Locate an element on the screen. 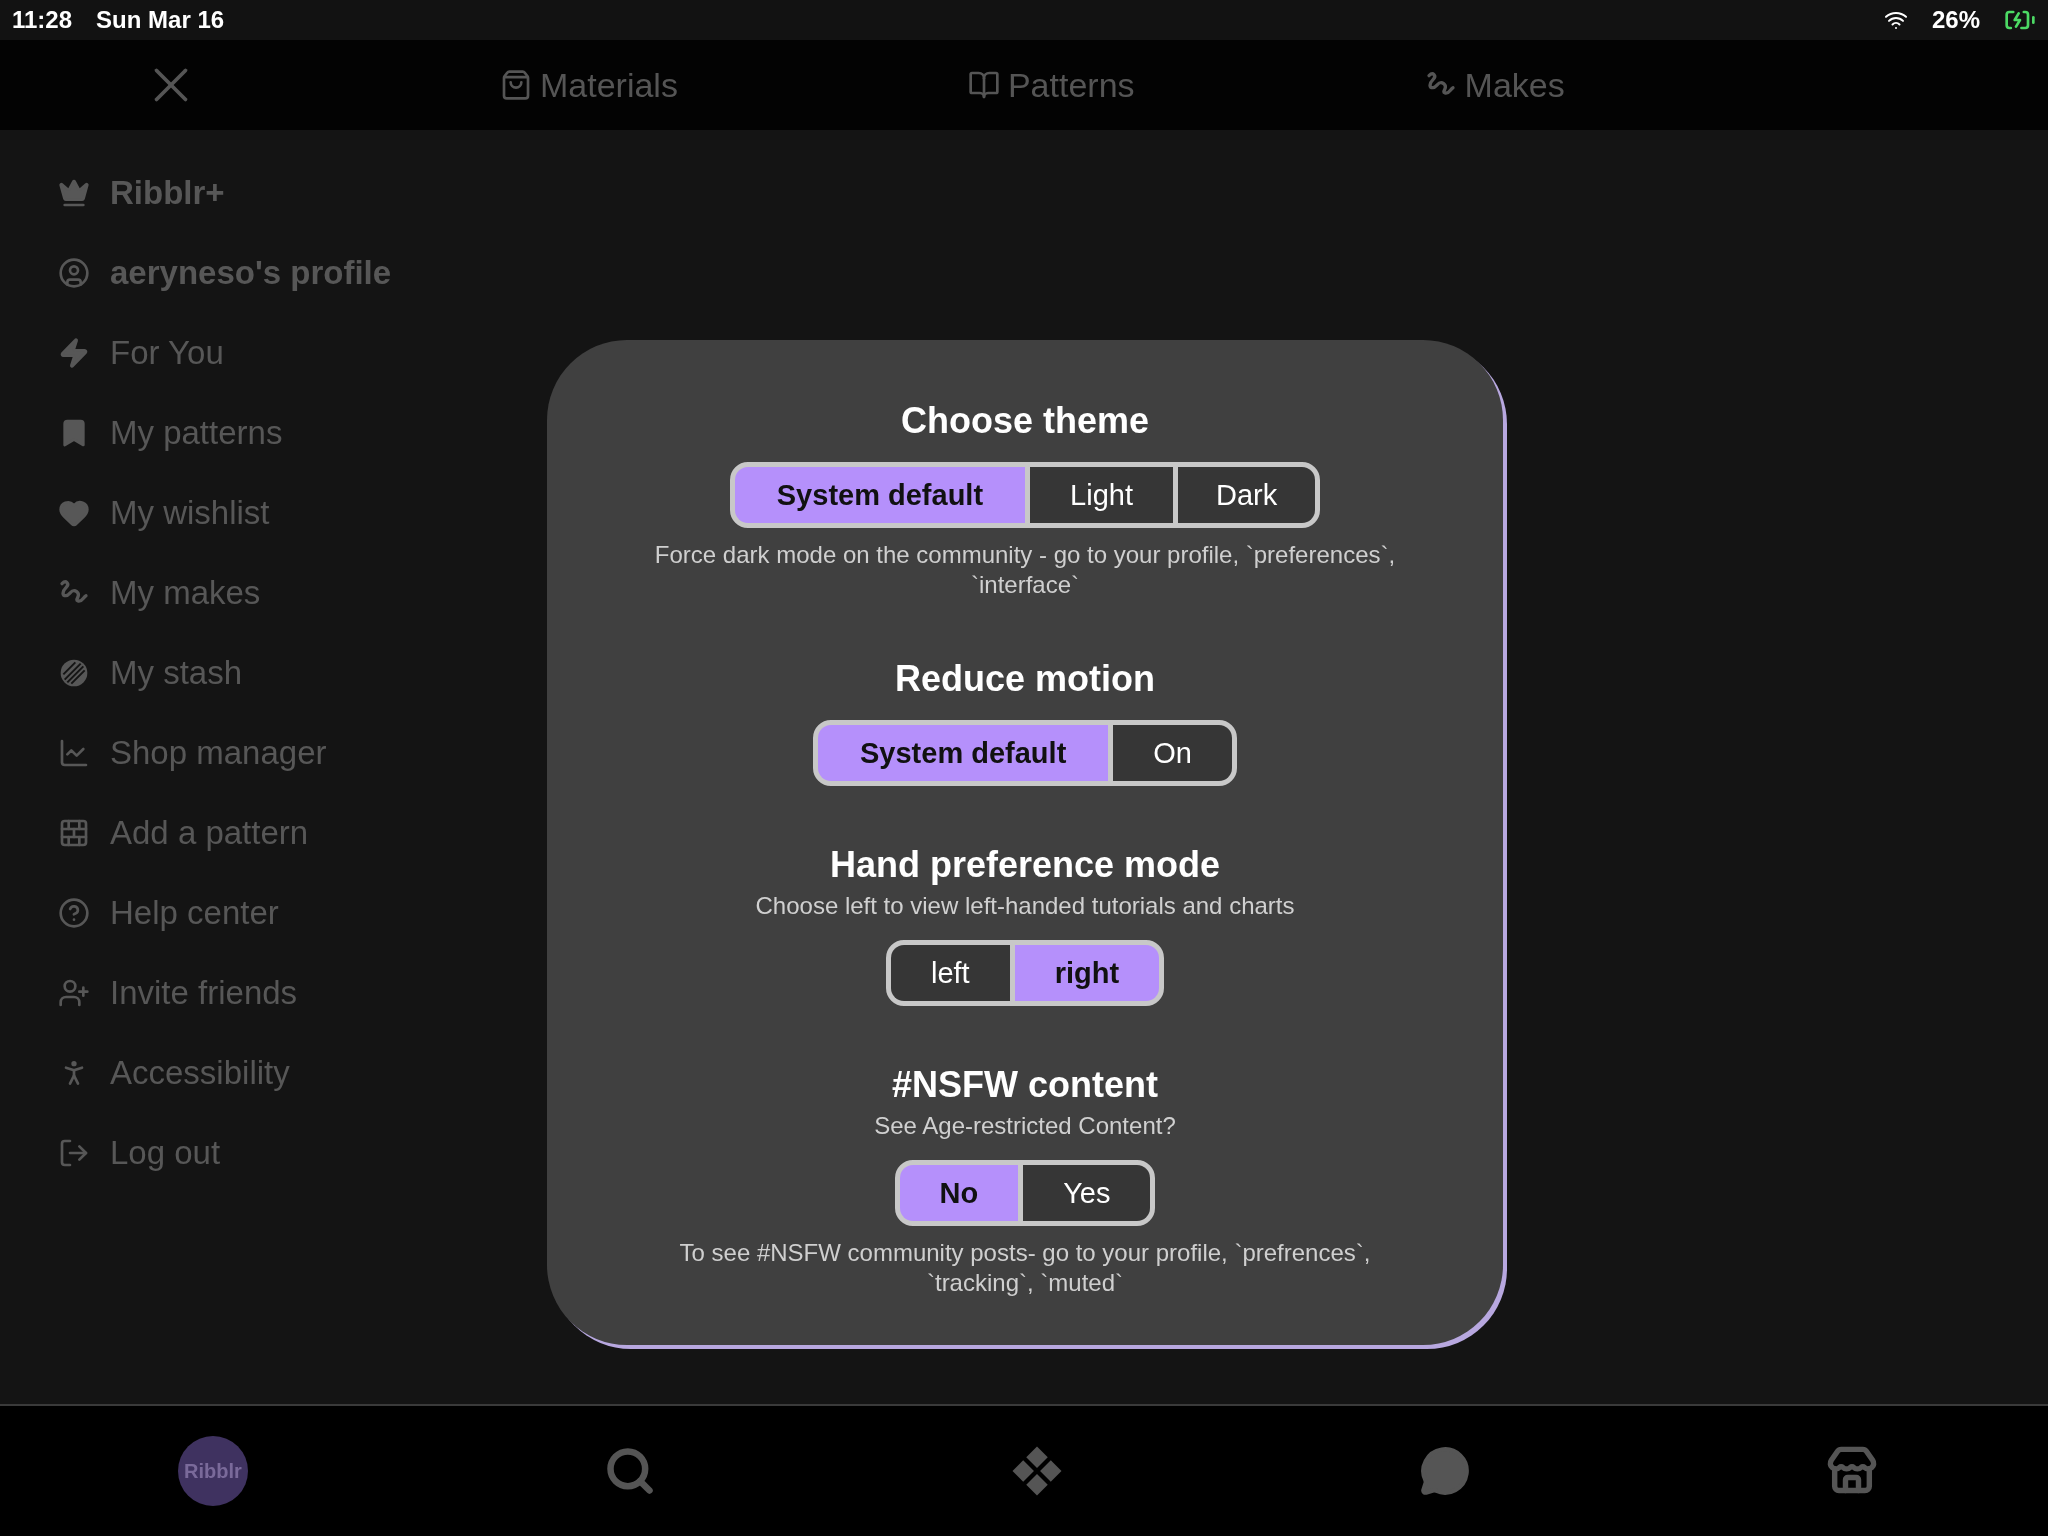 The width and height of the screenshot is (2048, 1536). lightning-icon is located at coordinates (74, 353).